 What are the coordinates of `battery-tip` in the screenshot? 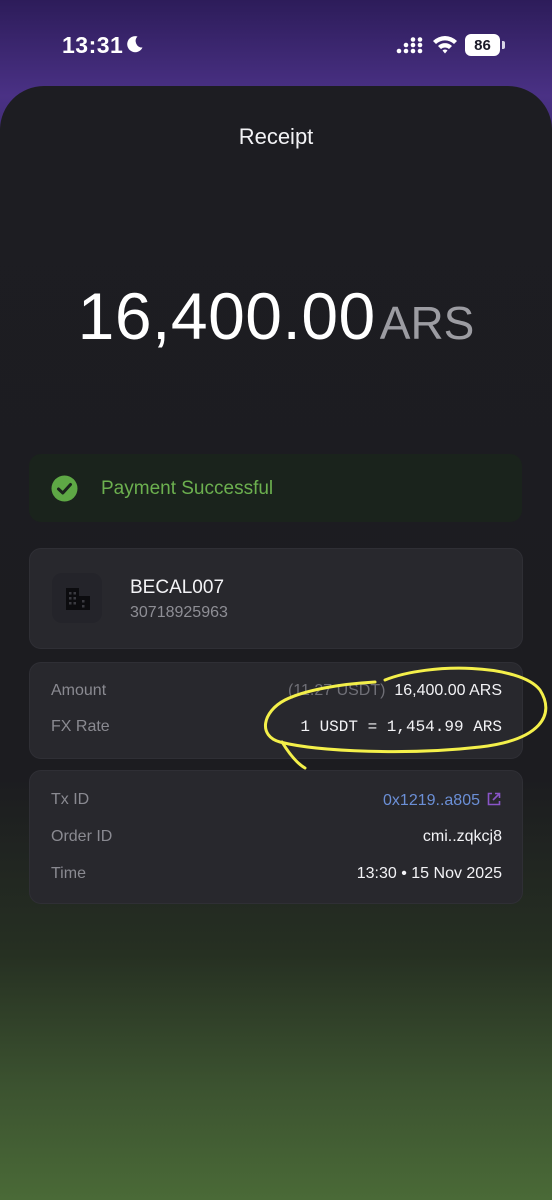 It's located at (503, 45).